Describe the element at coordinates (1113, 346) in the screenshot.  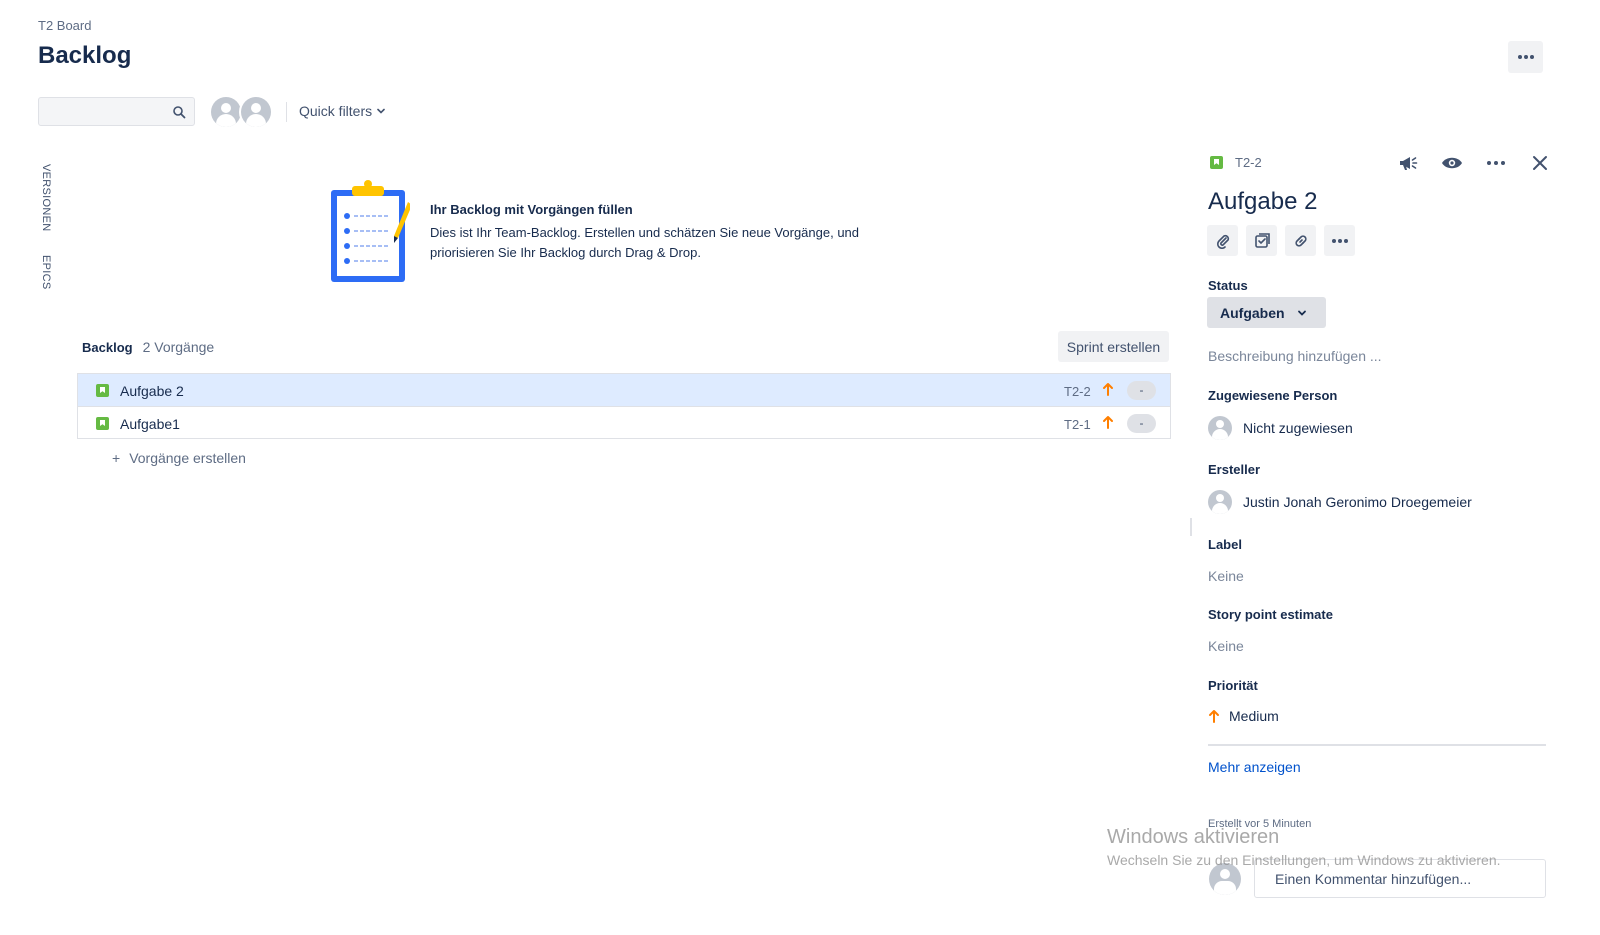
I see `create-sprint-button: Sprint erstellen` at that location.